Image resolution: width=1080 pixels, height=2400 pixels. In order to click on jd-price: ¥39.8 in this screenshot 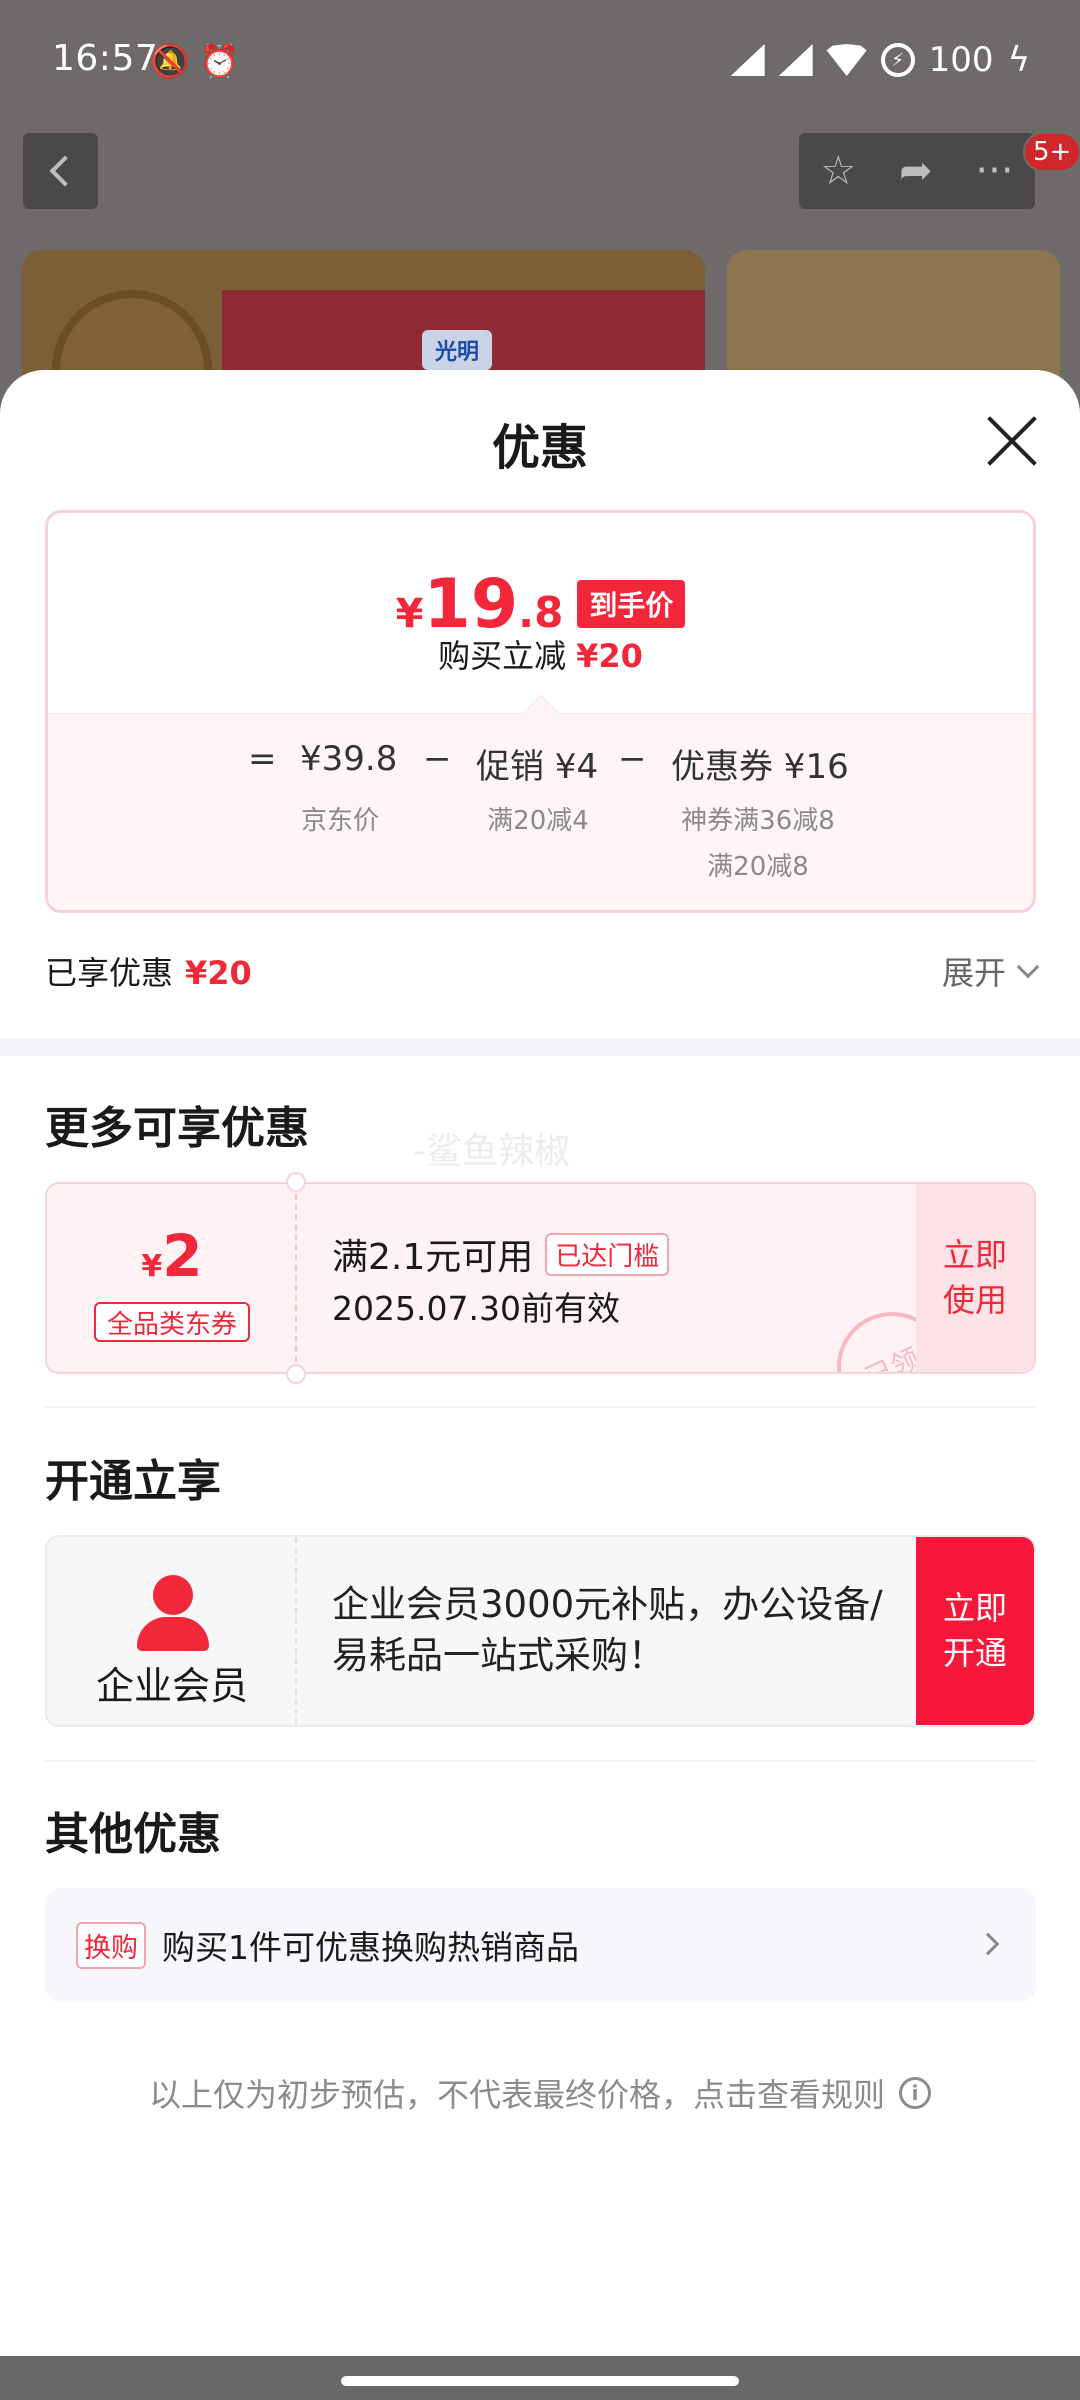, I will do `click(349, 759)`.